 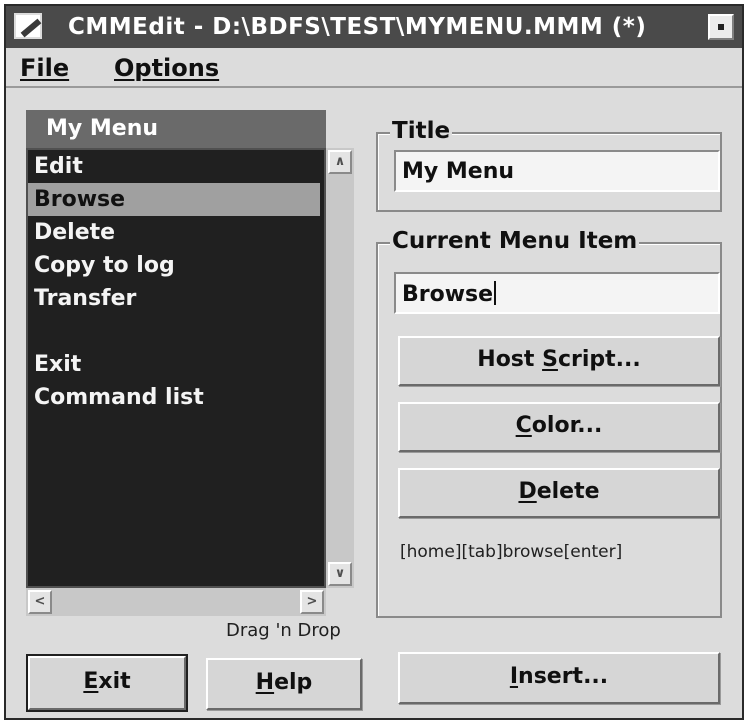 I want to click on horizontal-scrollbar: < >, so click(x=176, y=602).